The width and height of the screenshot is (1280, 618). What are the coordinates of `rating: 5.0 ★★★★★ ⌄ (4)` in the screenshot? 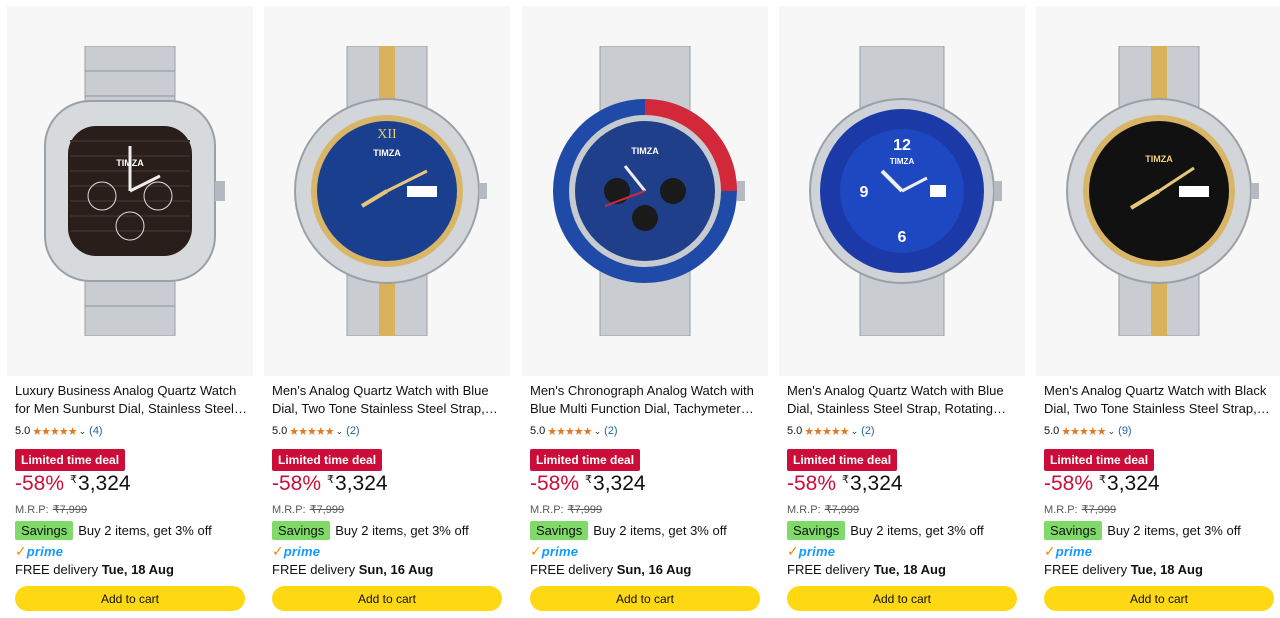 It's located at (59, 431).